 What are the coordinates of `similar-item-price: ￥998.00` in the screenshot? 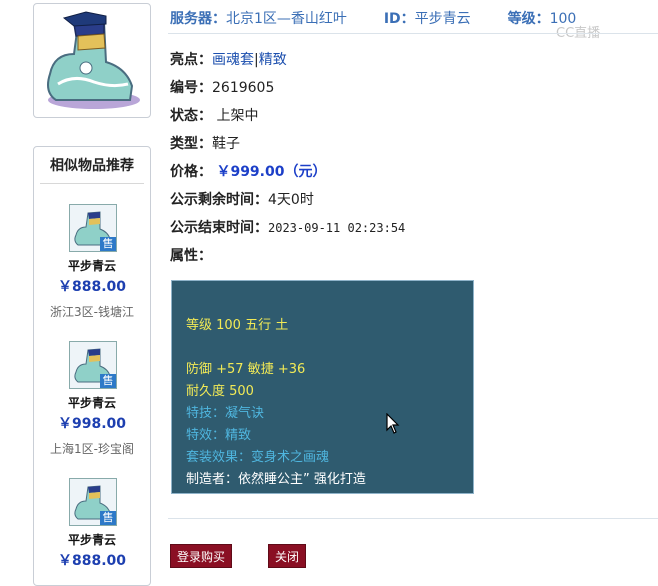 It's located at (92, 424).